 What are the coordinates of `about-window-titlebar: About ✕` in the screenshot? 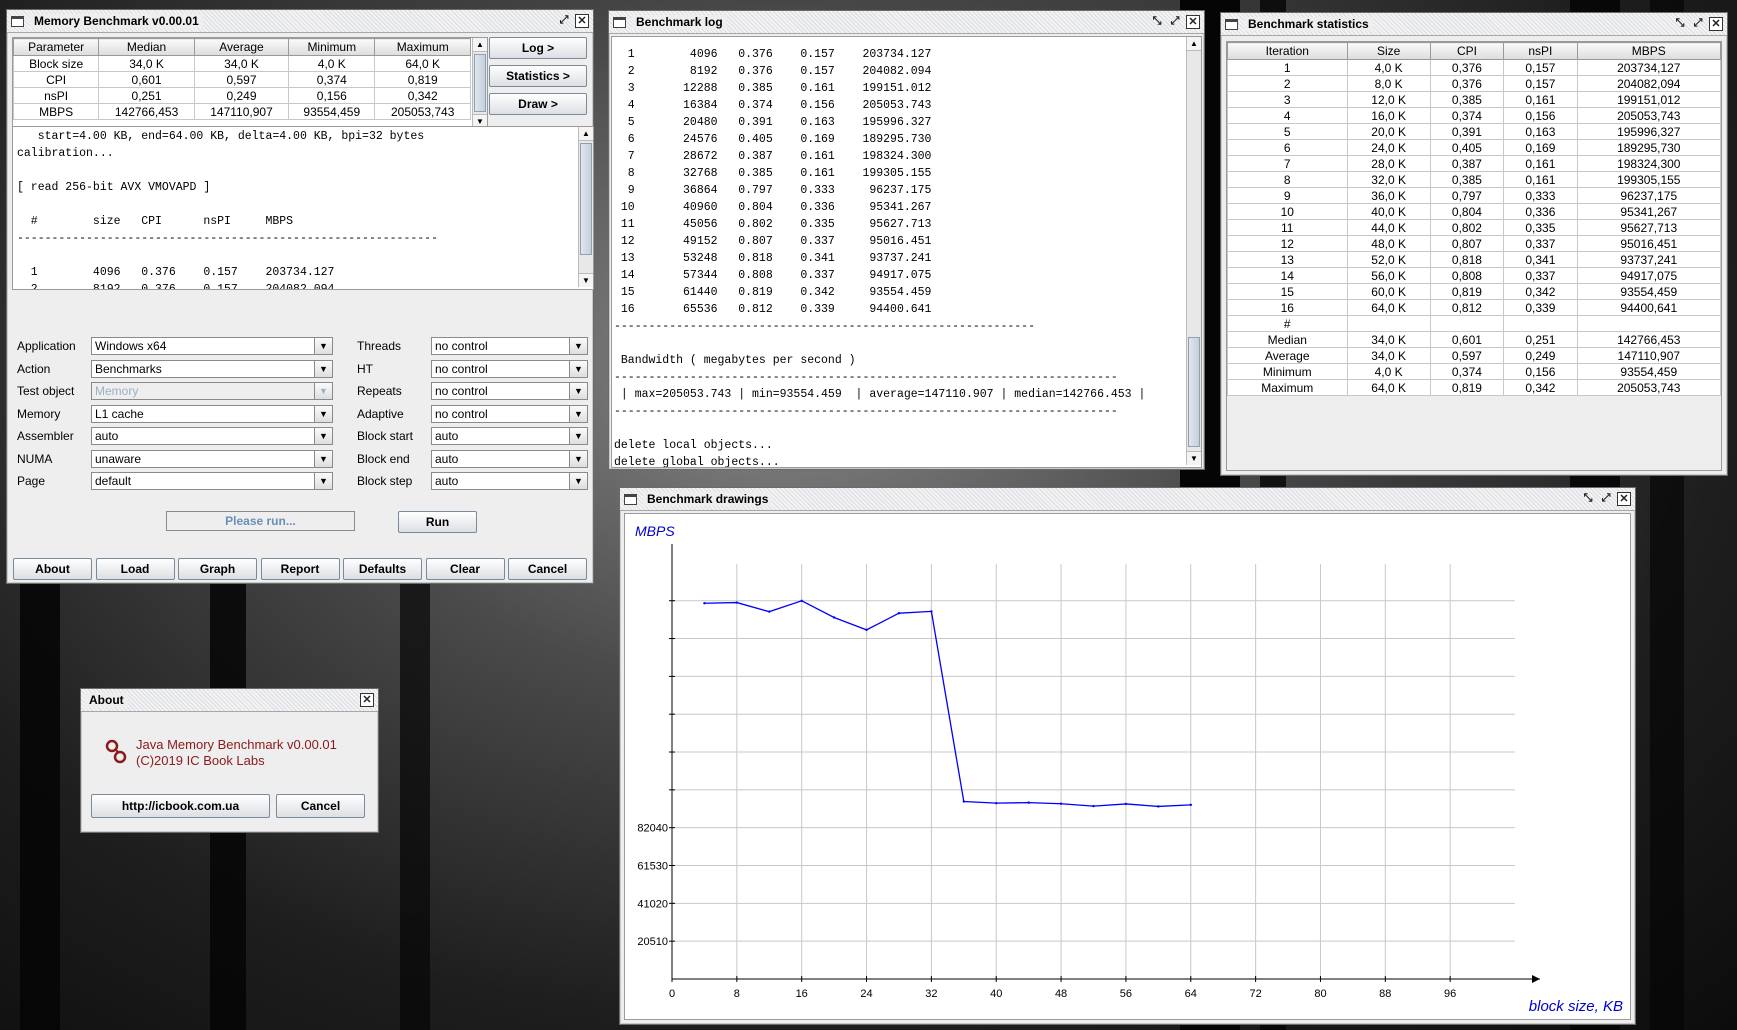 It's located at (229, 700).